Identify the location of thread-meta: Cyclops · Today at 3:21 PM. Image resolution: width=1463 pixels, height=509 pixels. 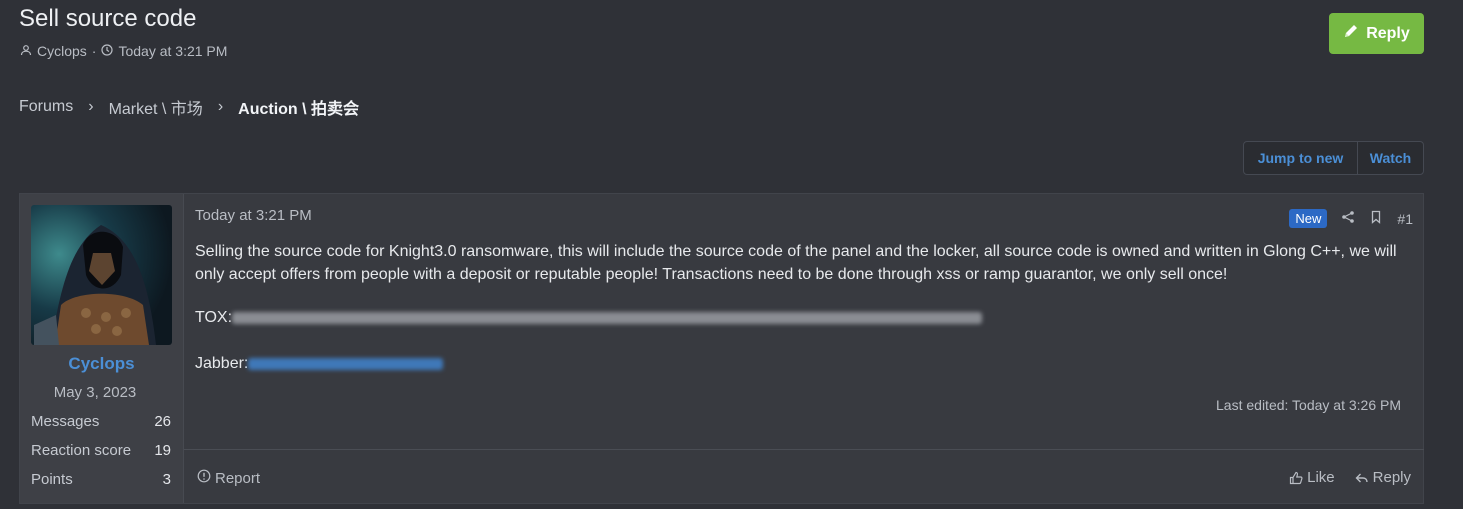
(123, 51).